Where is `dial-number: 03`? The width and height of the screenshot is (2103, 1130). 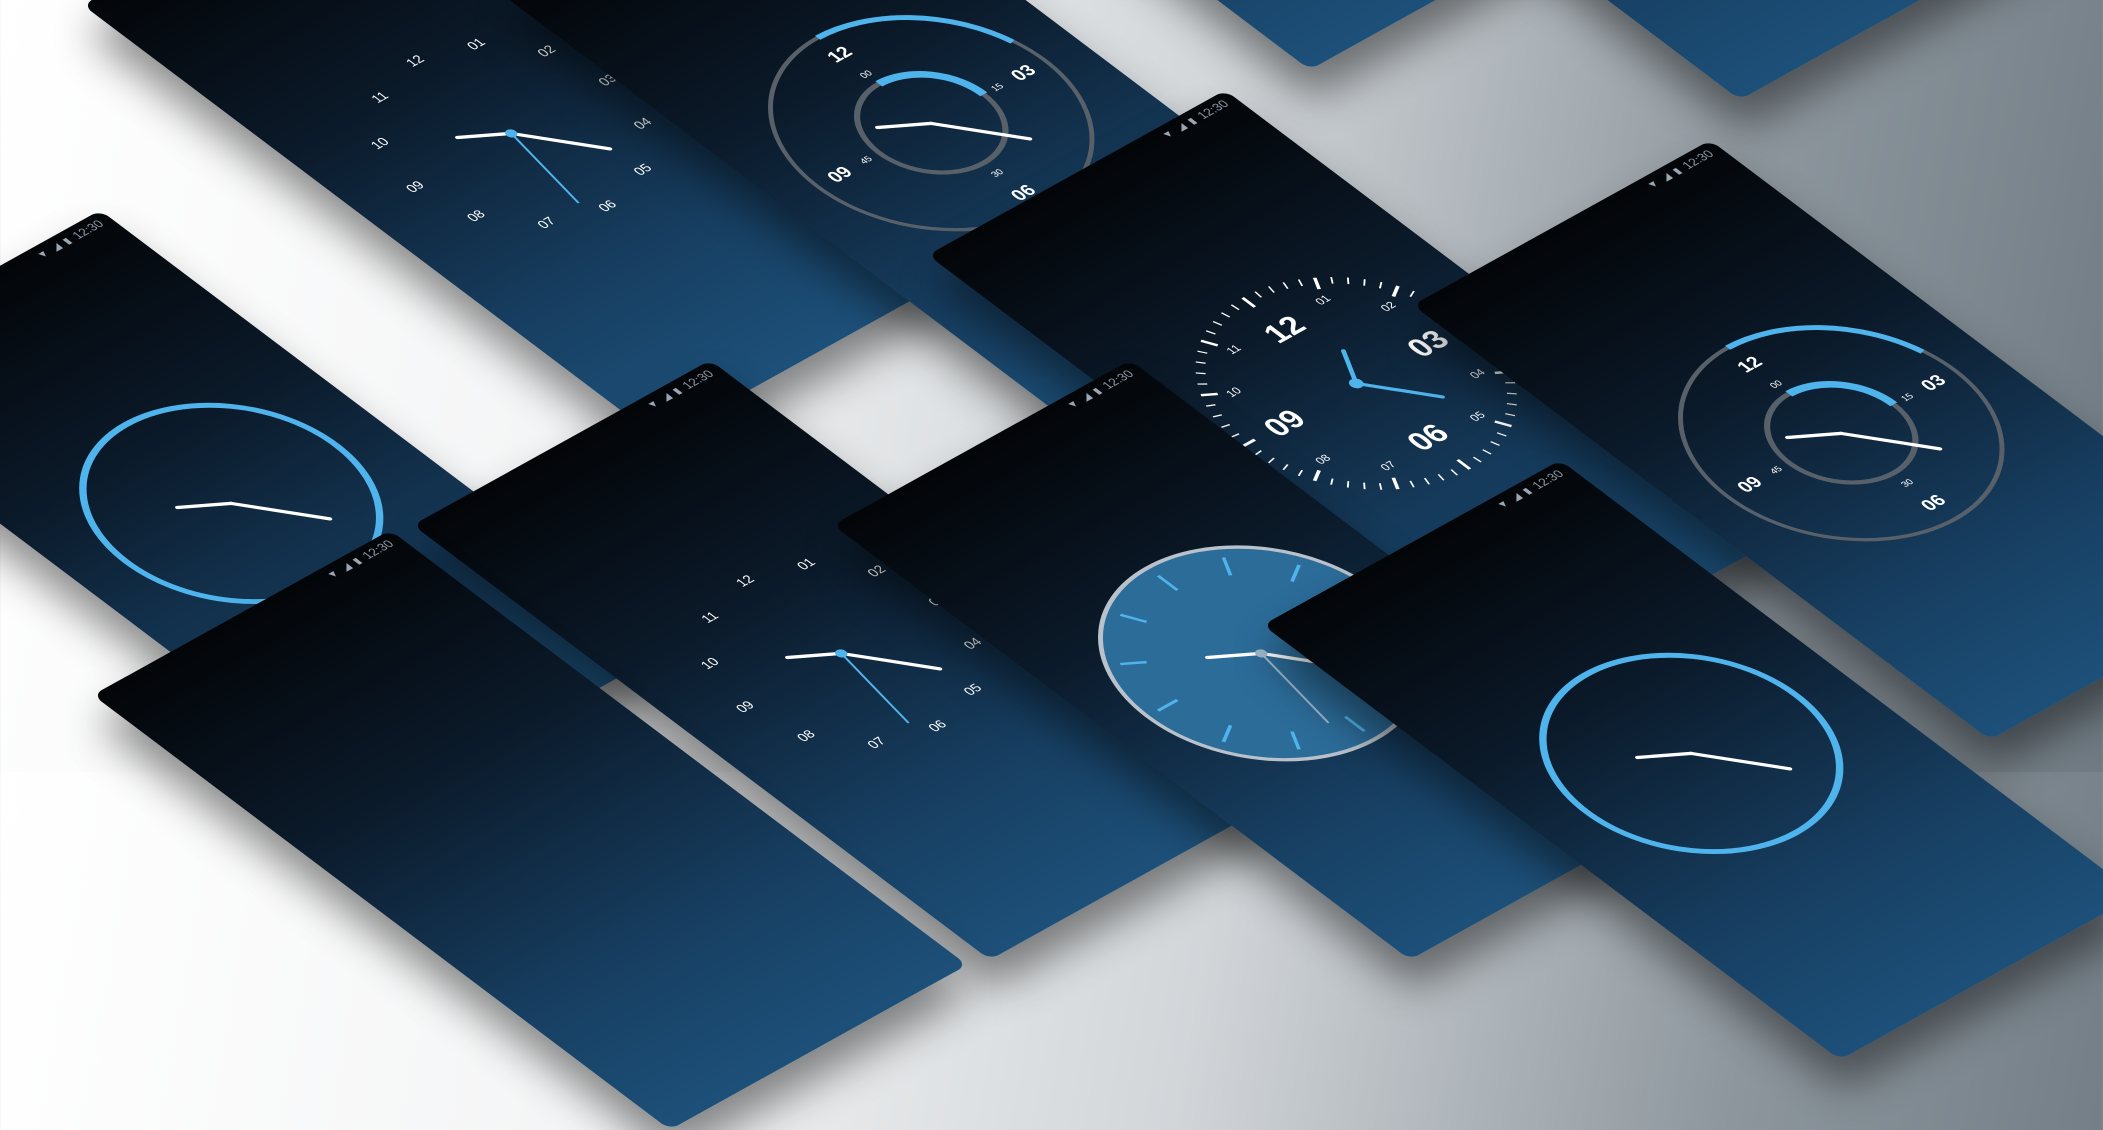
dial-number: 03 is located at coordinates (1023, 72).